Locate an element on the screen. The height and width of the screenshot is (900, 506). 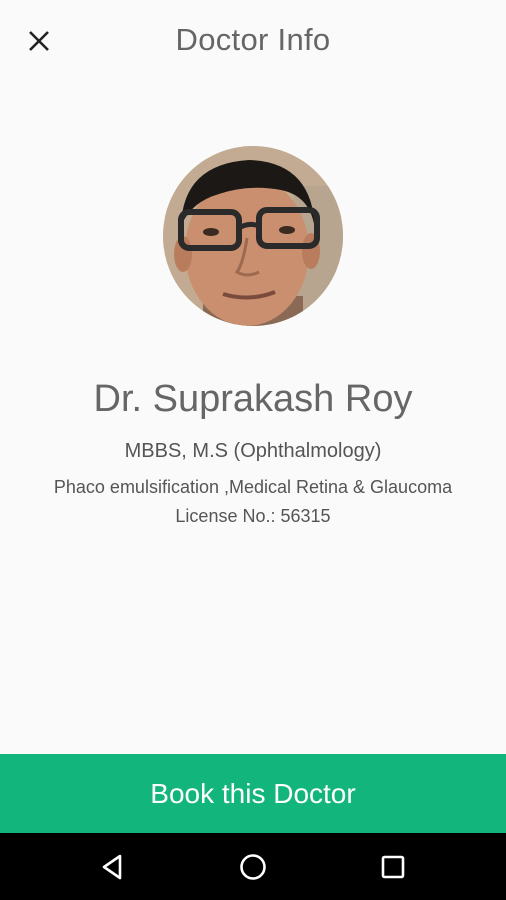
top-app-bar: Doctor Info is located at coordinates (253, 41).